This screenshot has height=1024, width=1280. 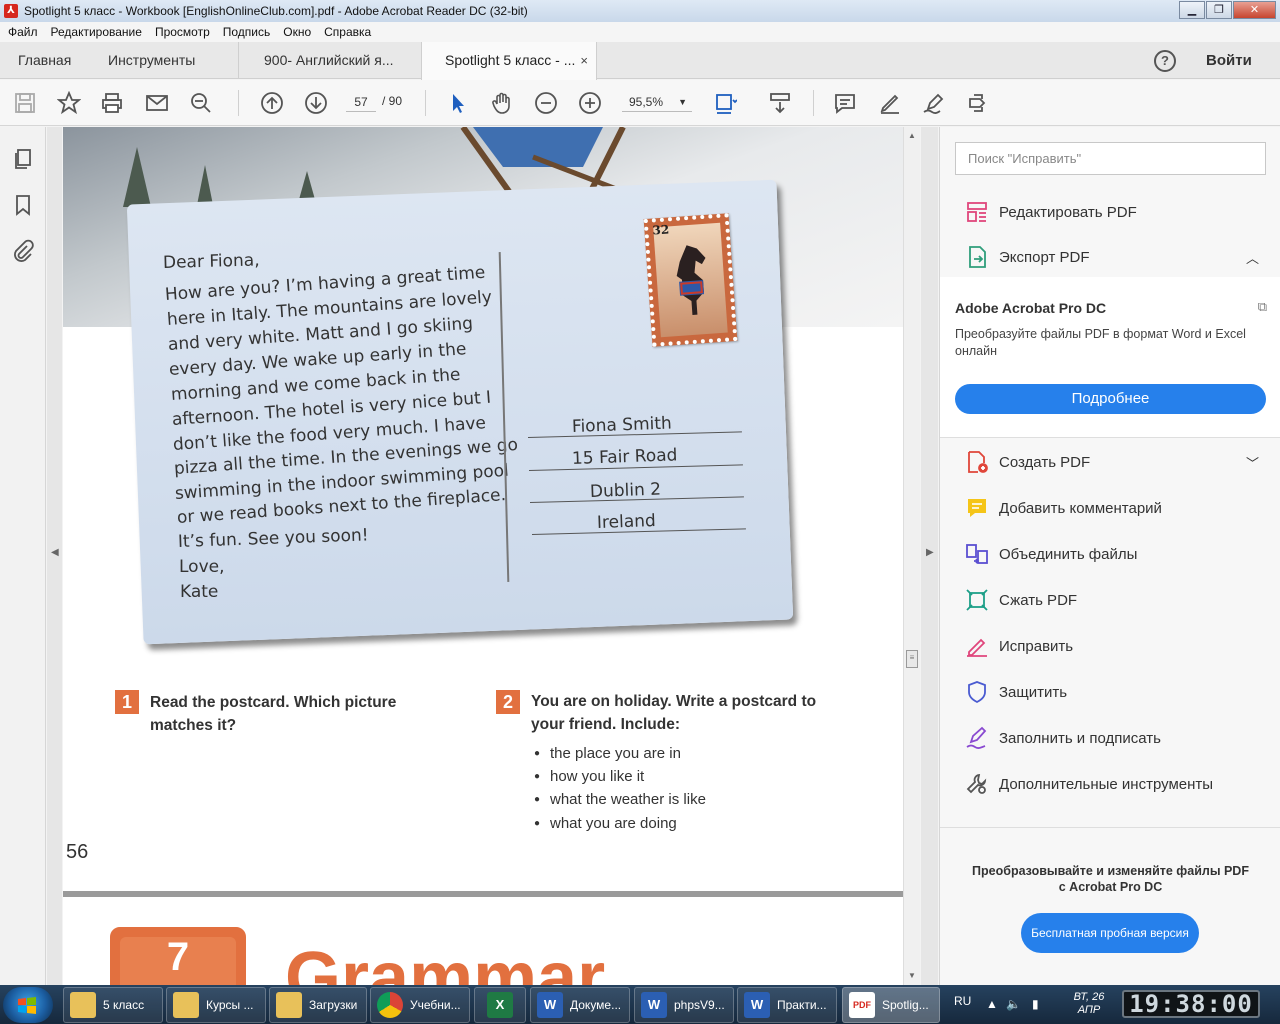 What do you see at coordinates (347, 32) in the screenshot?
I see `menu-help: Справка` at bounding box center [347, 32].